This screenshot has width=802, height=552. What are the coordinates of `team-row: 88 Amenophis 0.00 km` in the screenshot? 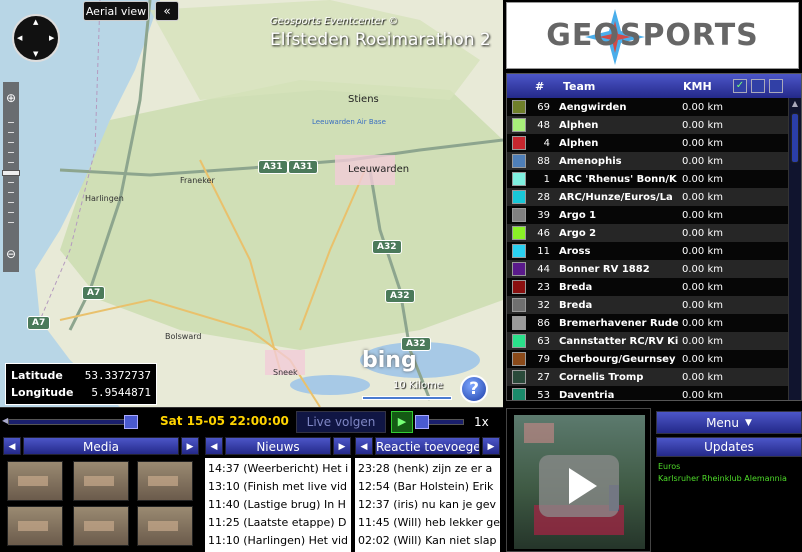 It's located at (648, 161).